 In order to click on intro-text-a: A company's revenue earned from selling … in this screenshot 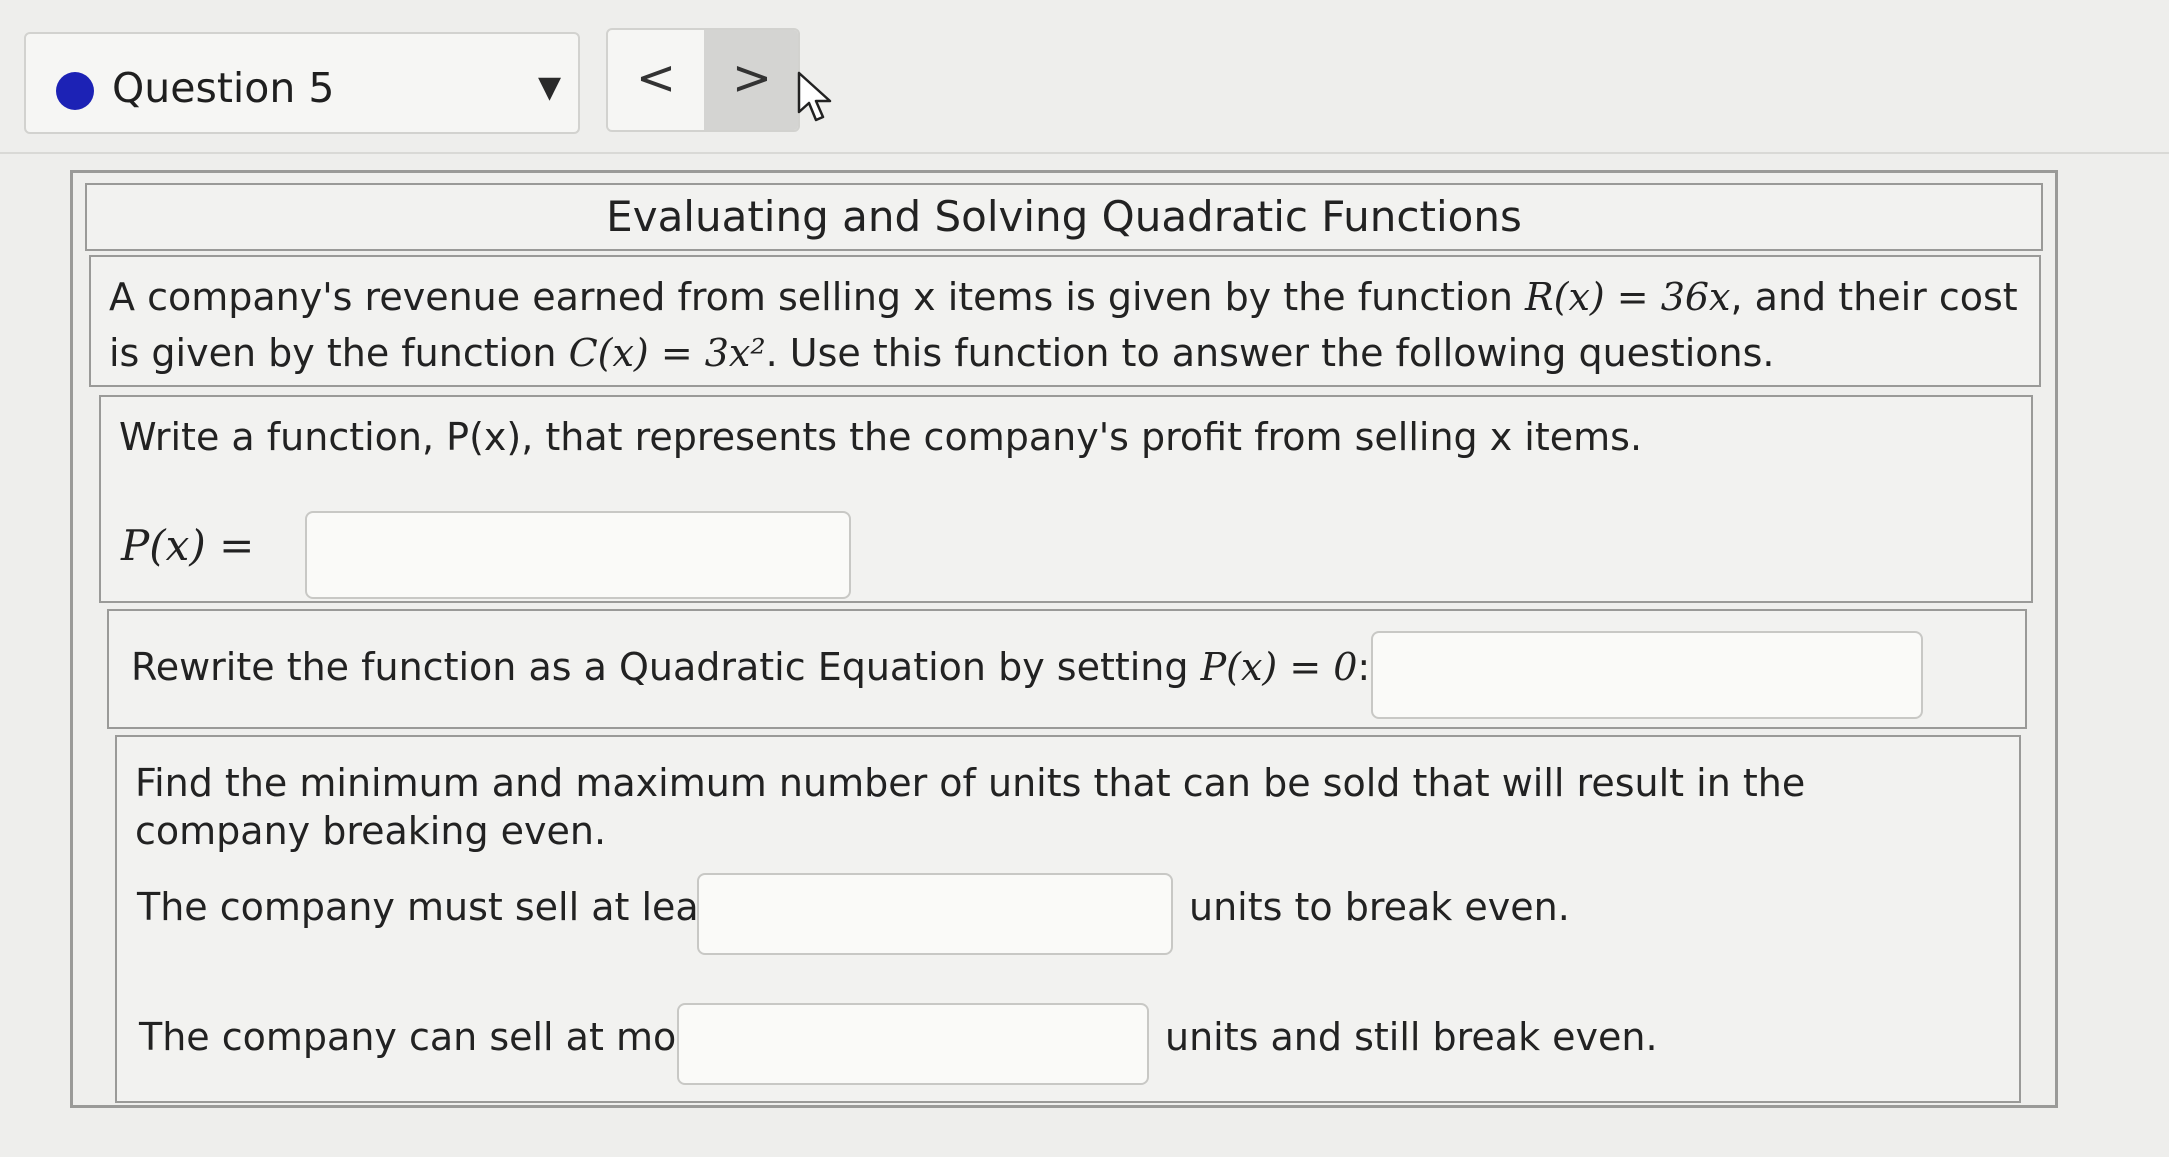, I will do `click(817, 297)`.